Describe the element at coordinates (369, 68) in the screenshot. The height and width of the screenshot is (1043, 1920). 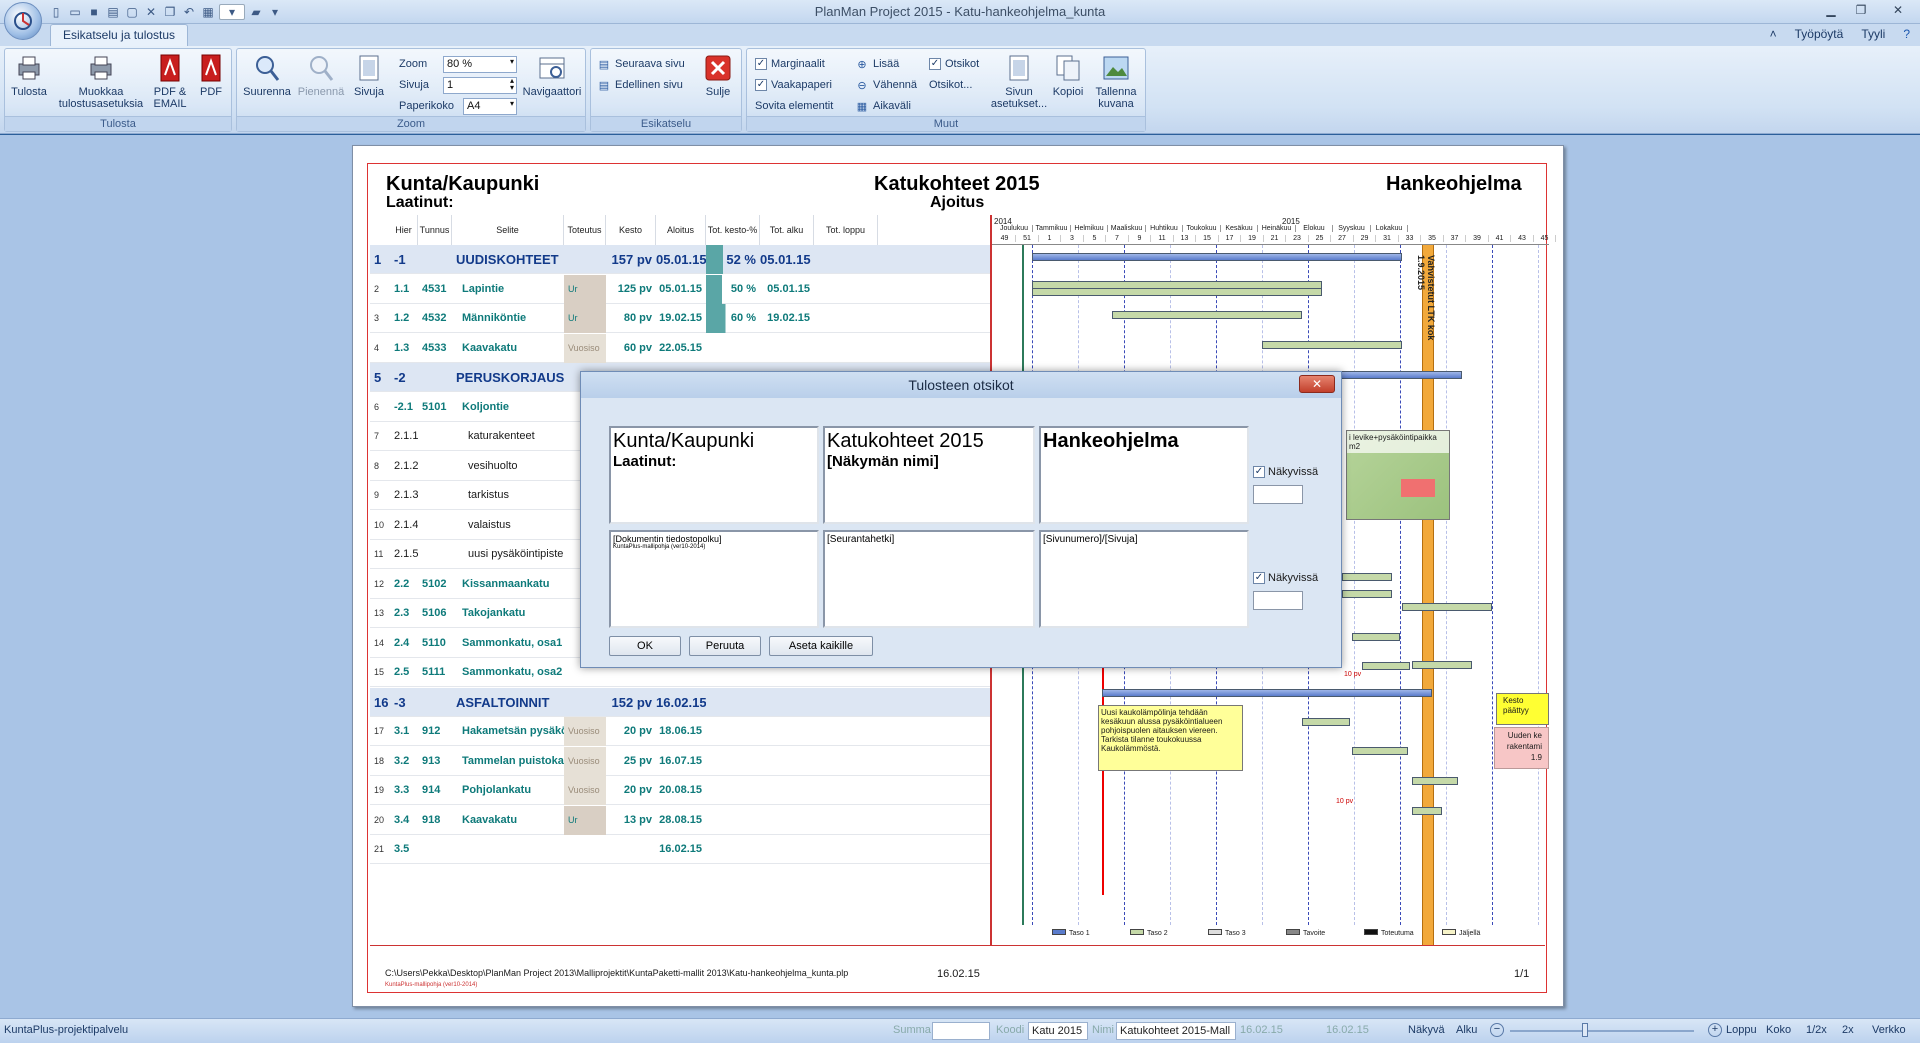
I see `page-icon` at that location.